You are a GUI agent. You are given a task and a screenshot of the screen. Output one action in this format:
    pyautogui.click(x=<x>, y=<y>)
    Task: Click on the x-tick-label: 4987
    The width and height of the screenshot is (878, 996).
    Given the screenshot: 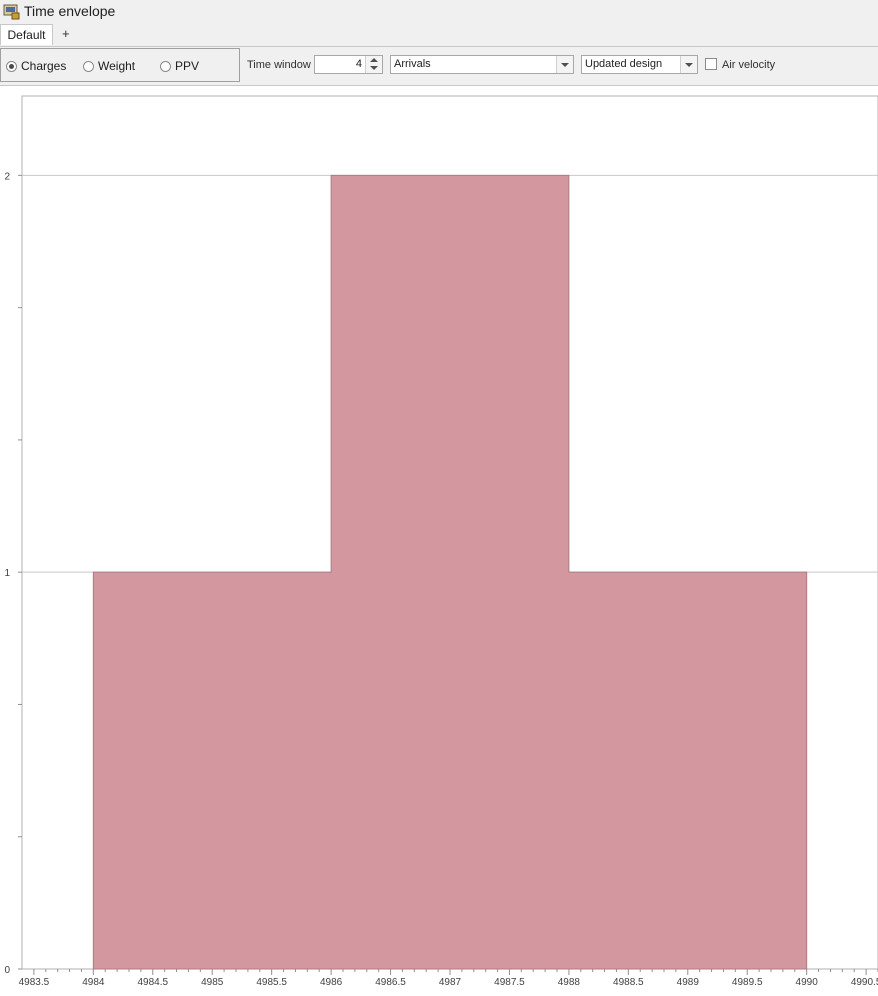 What is the action you would take?
    pyautogui.click(x=450, y=982)
    